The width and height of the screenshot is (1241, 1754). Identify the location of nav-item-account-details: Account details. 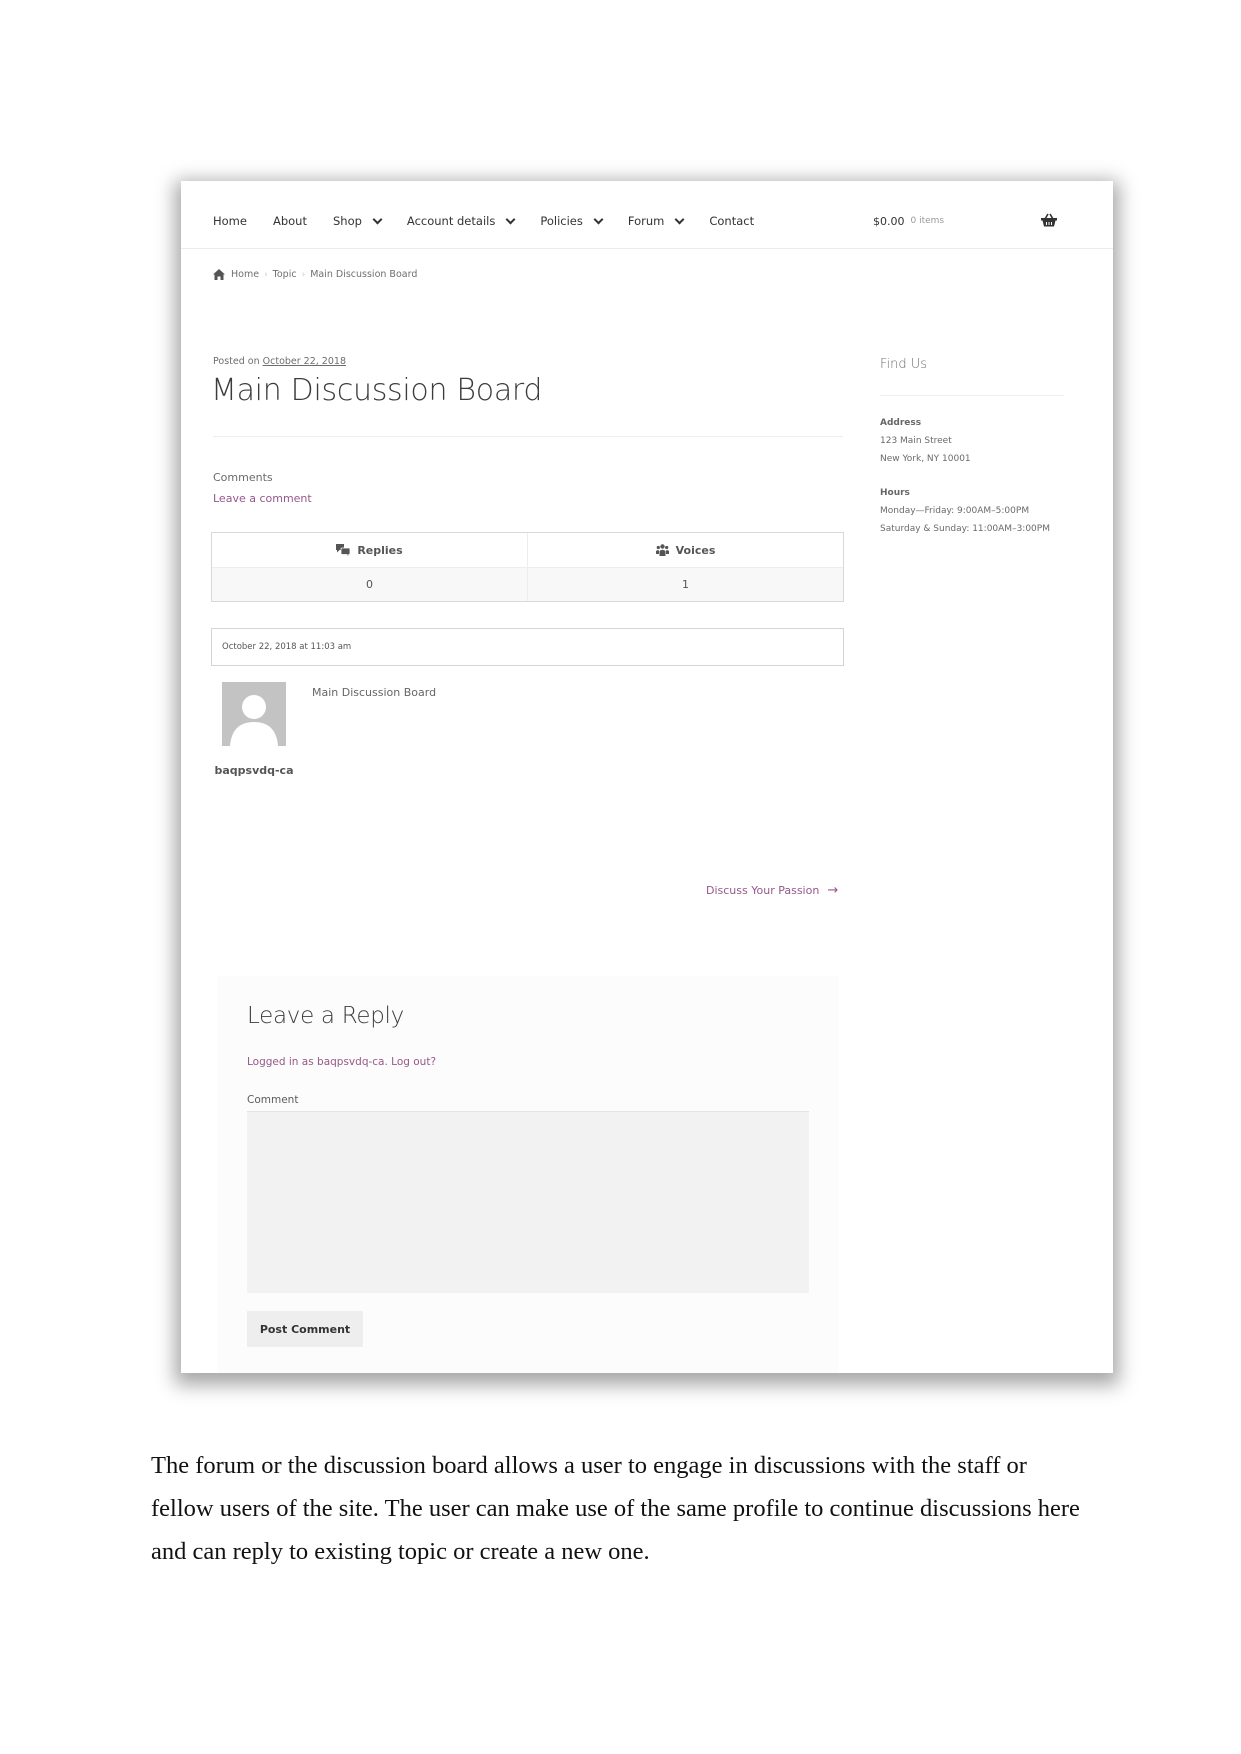
(461, 221).